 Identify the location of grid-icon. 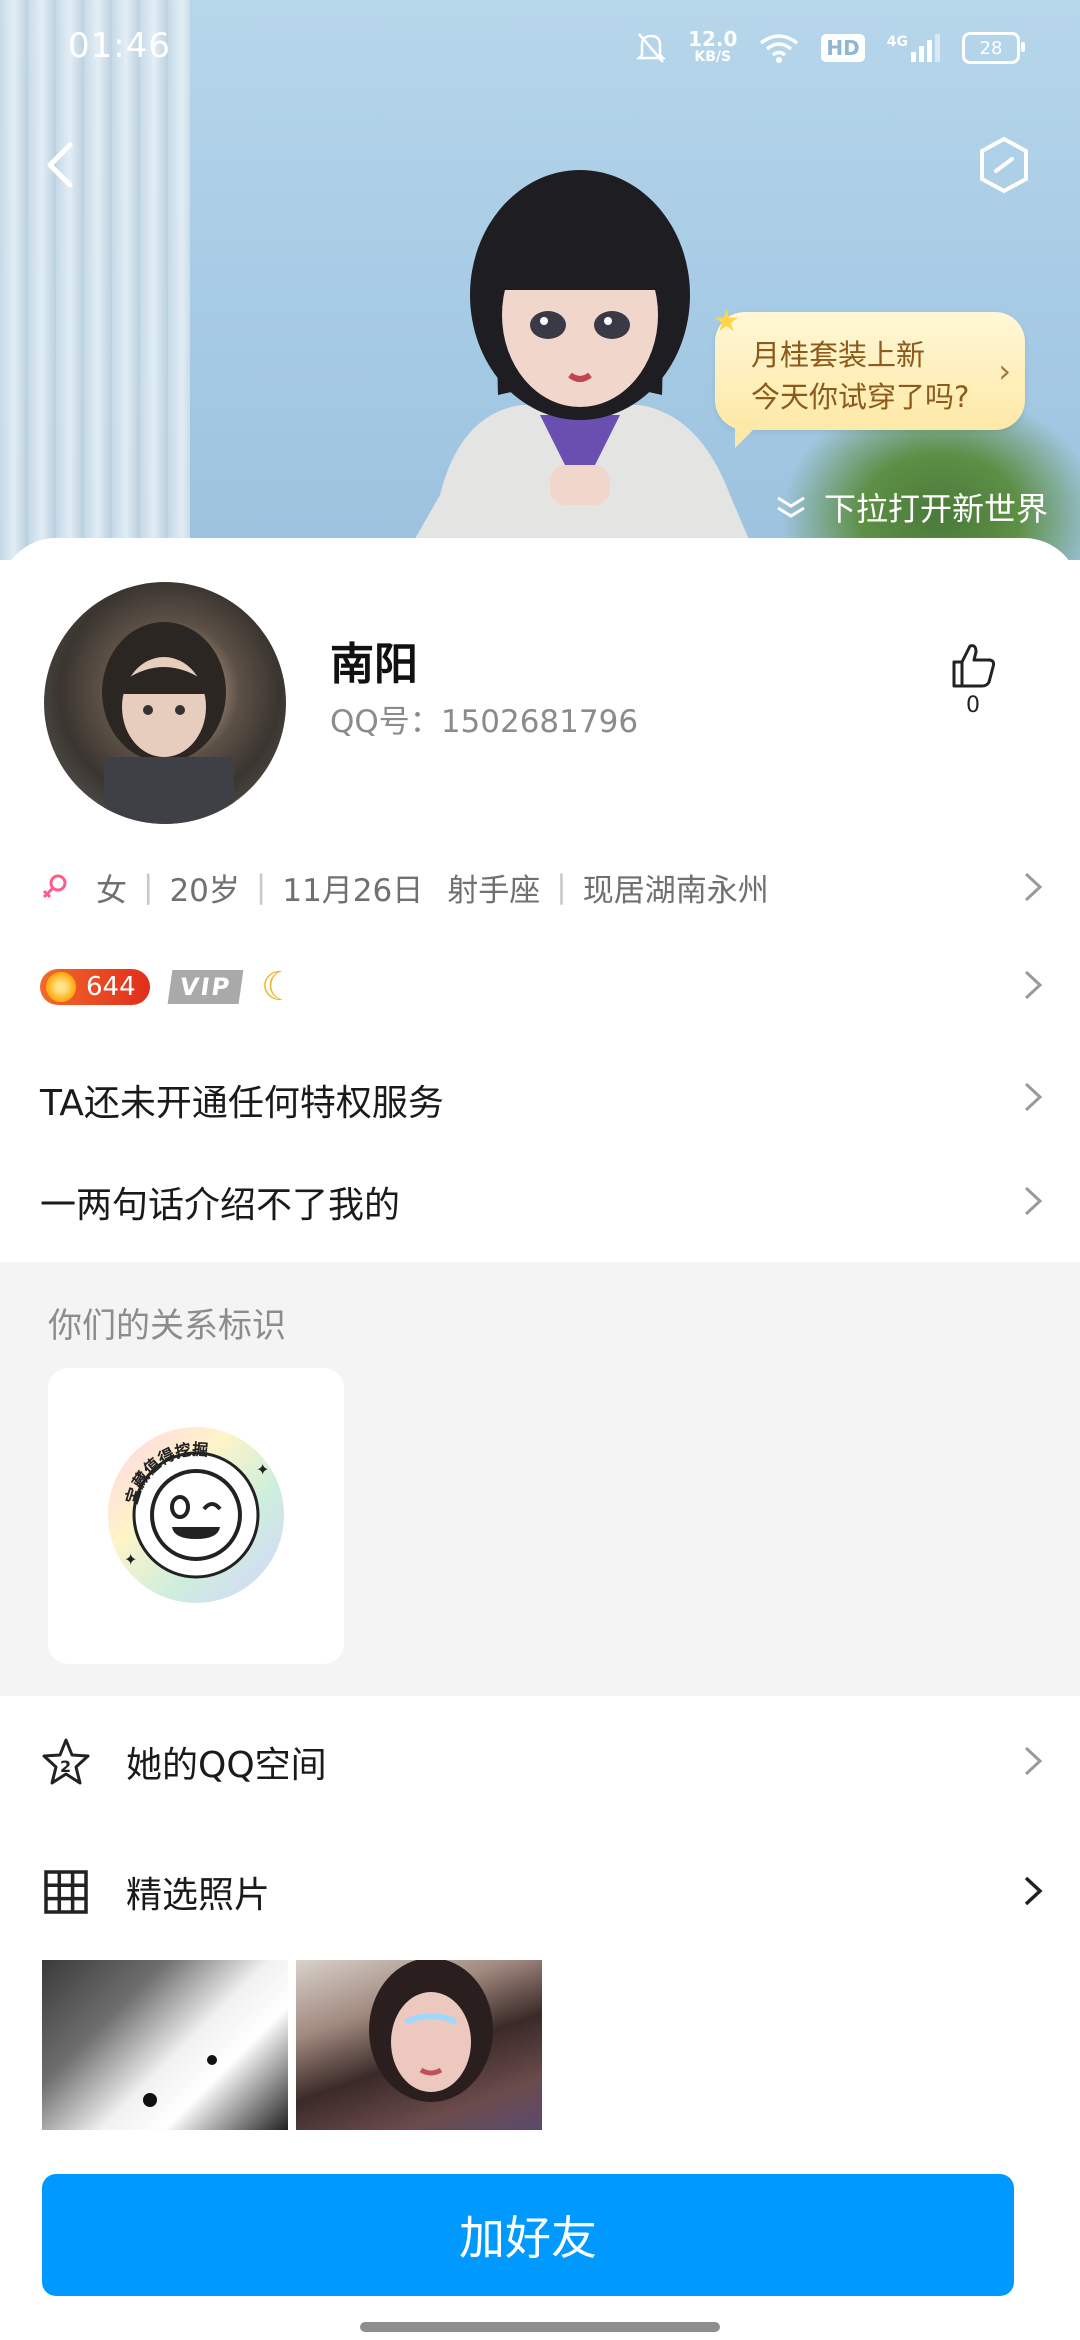
(66, 1892).